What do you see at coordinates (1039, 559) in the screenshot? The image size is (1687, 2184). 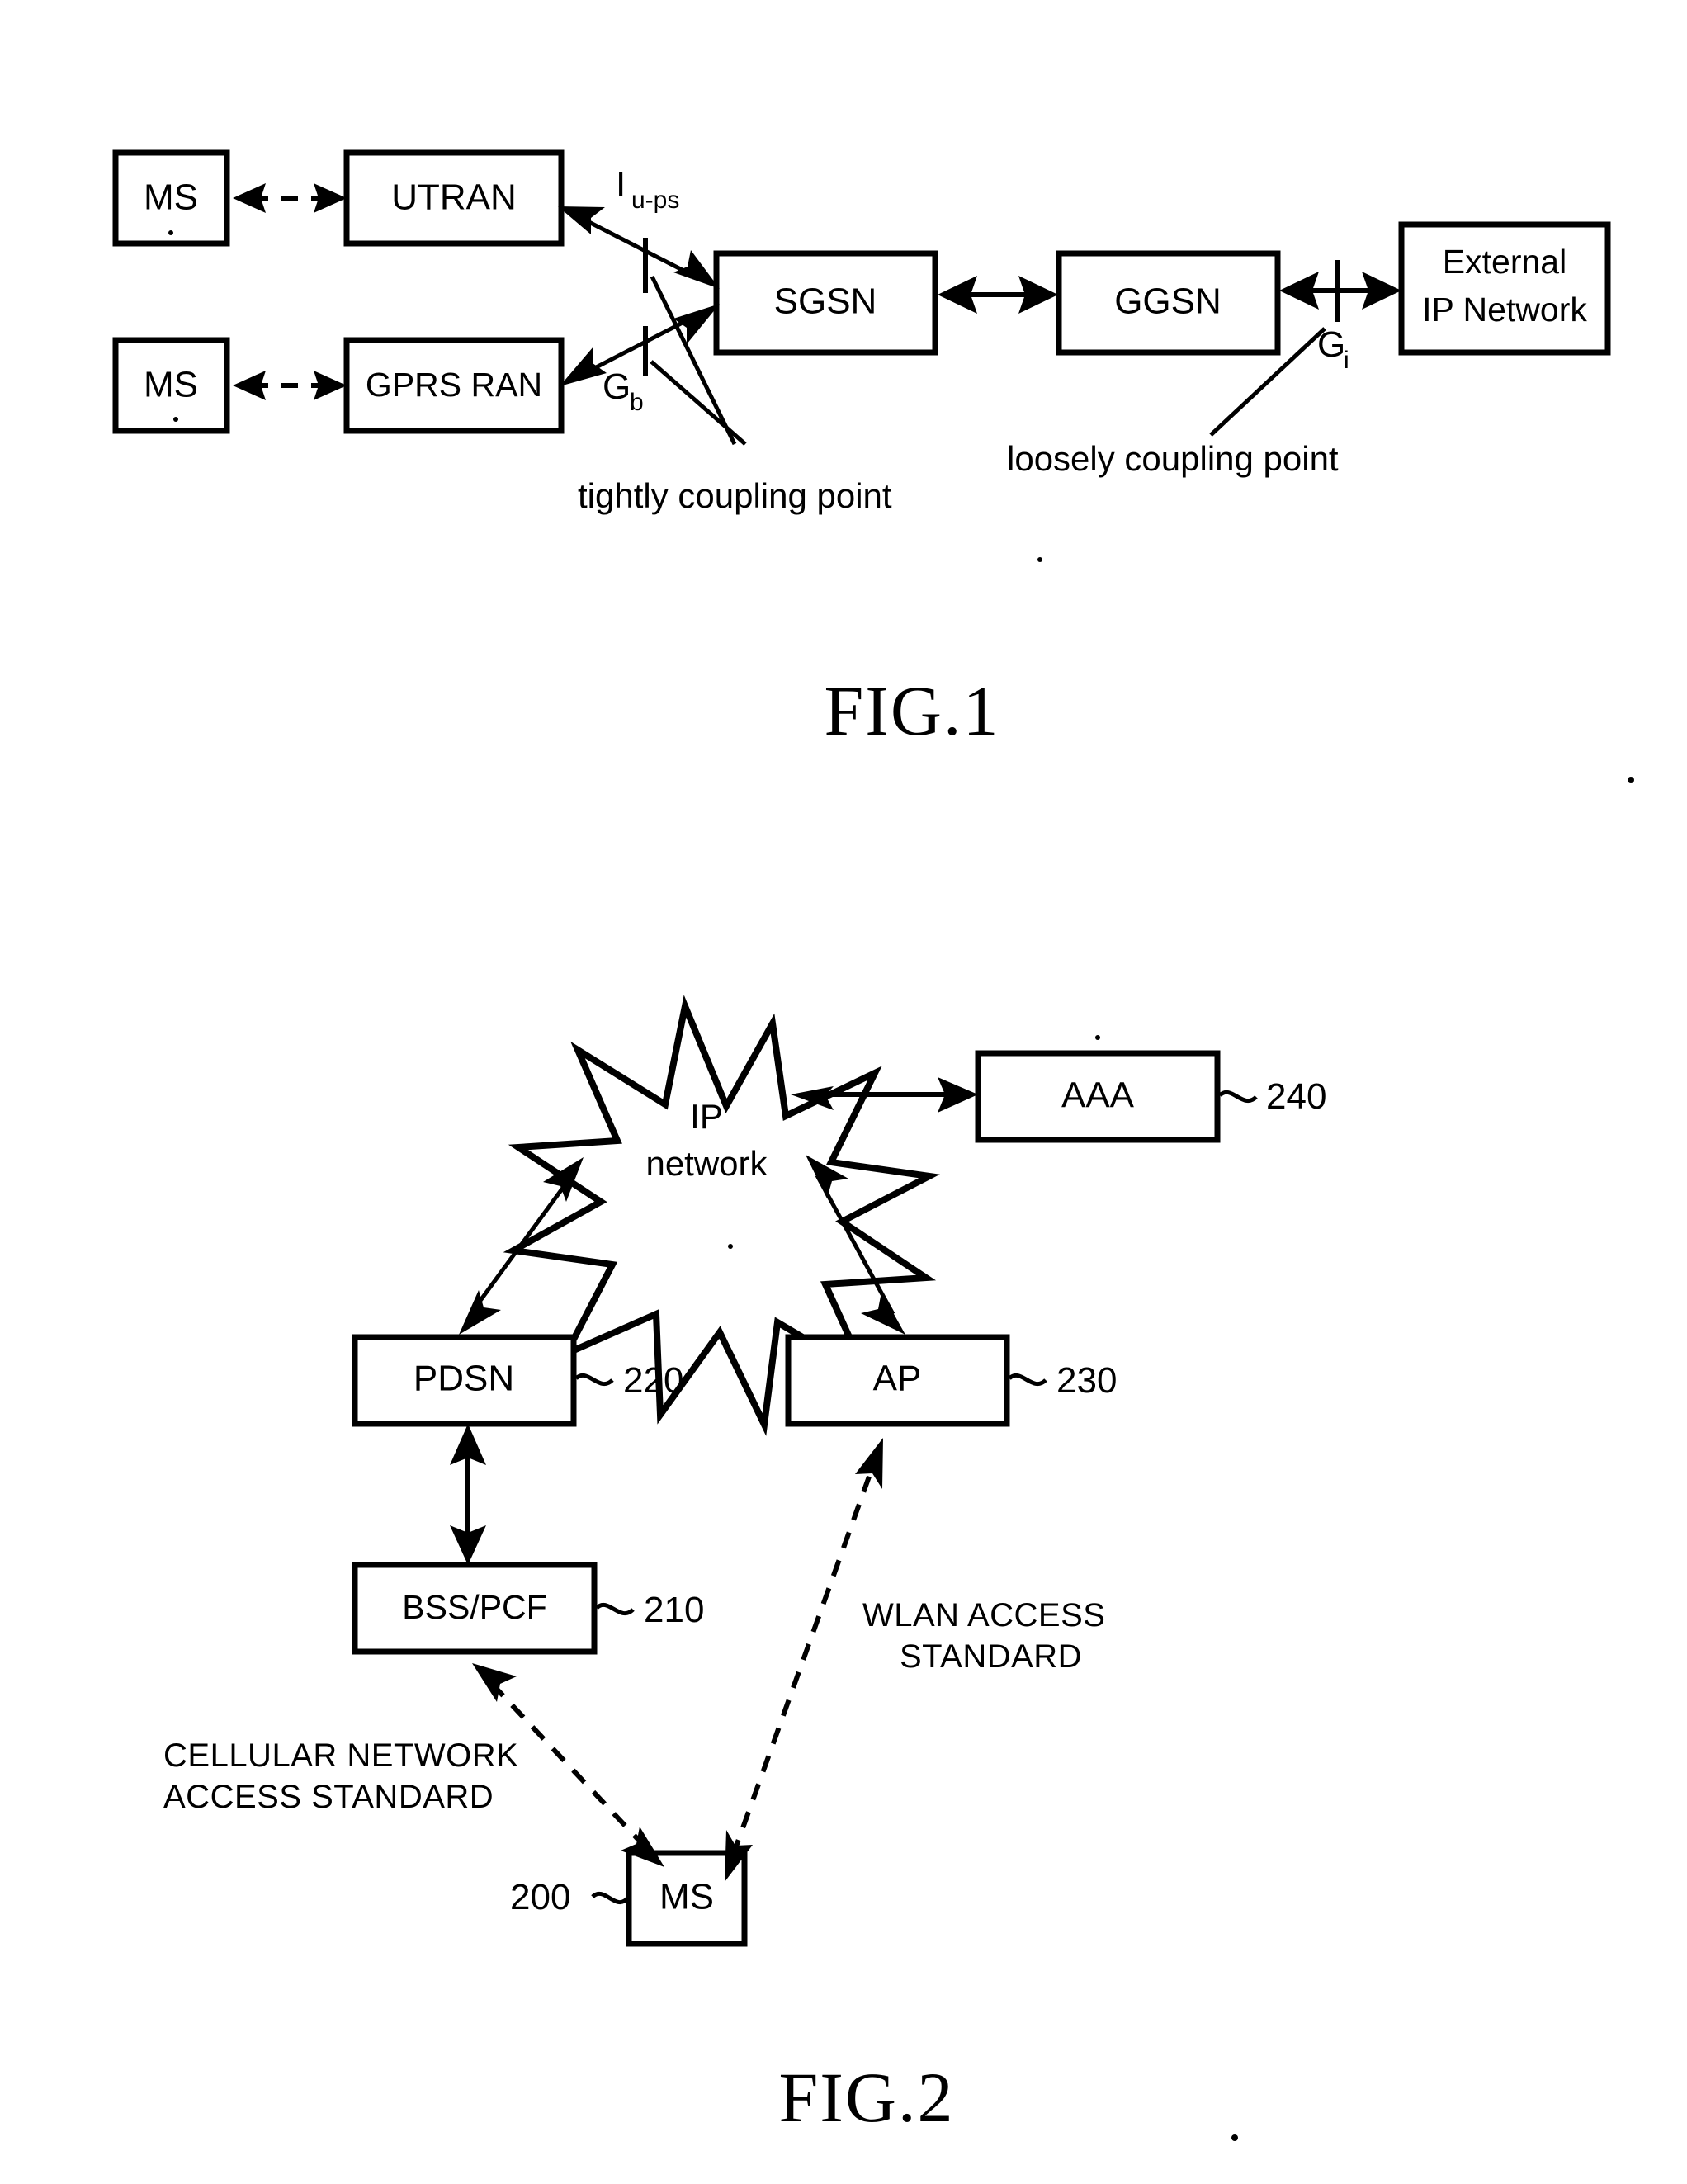 I see `fig1-speck-mid` at bounding box center [1039, 559].